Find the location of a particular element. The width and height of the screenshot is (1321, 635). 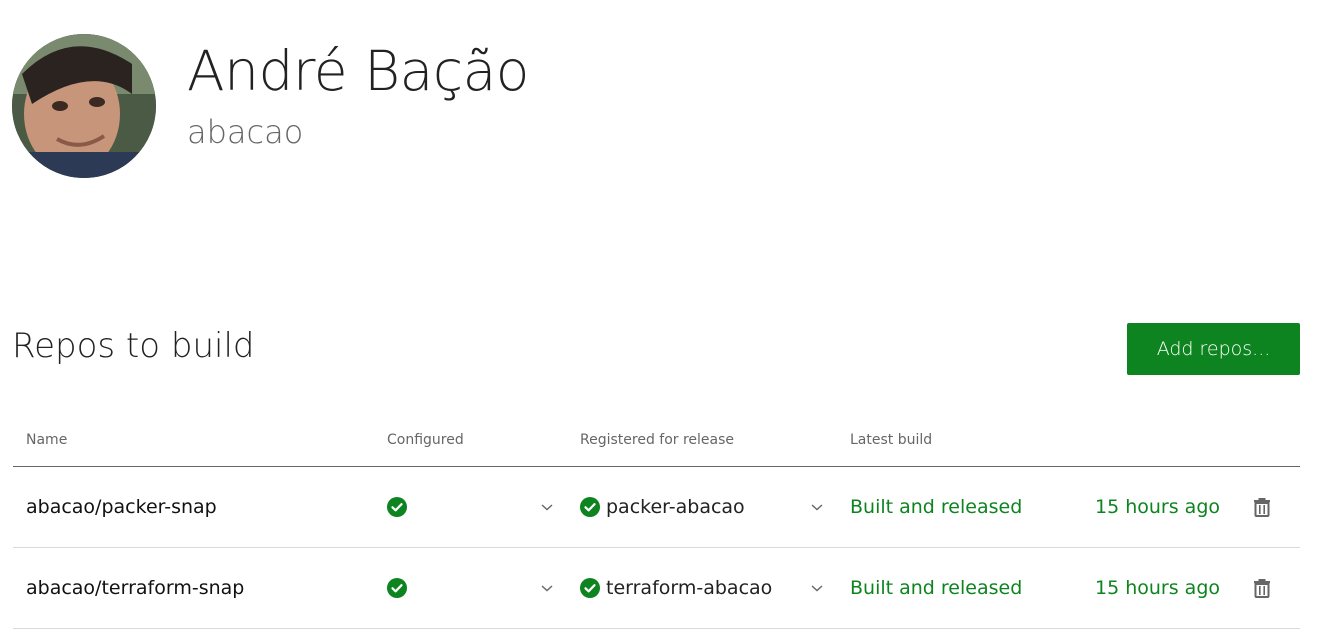

repo-name-cell: abacao/packer-snap is located at coordinates (121, 507).